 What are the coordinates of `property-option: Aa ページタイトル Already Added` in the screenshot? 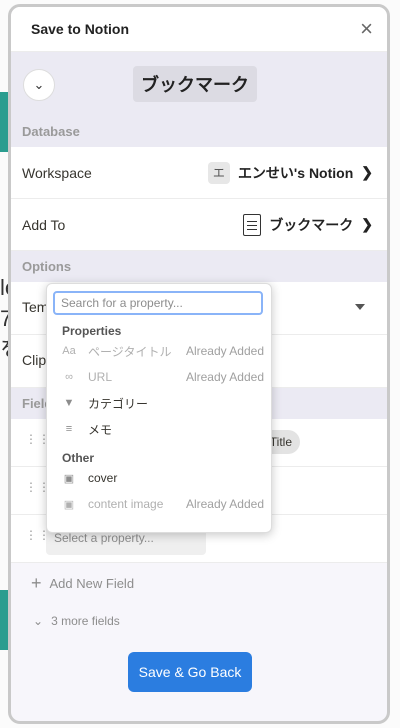 It's located at (159, 351).